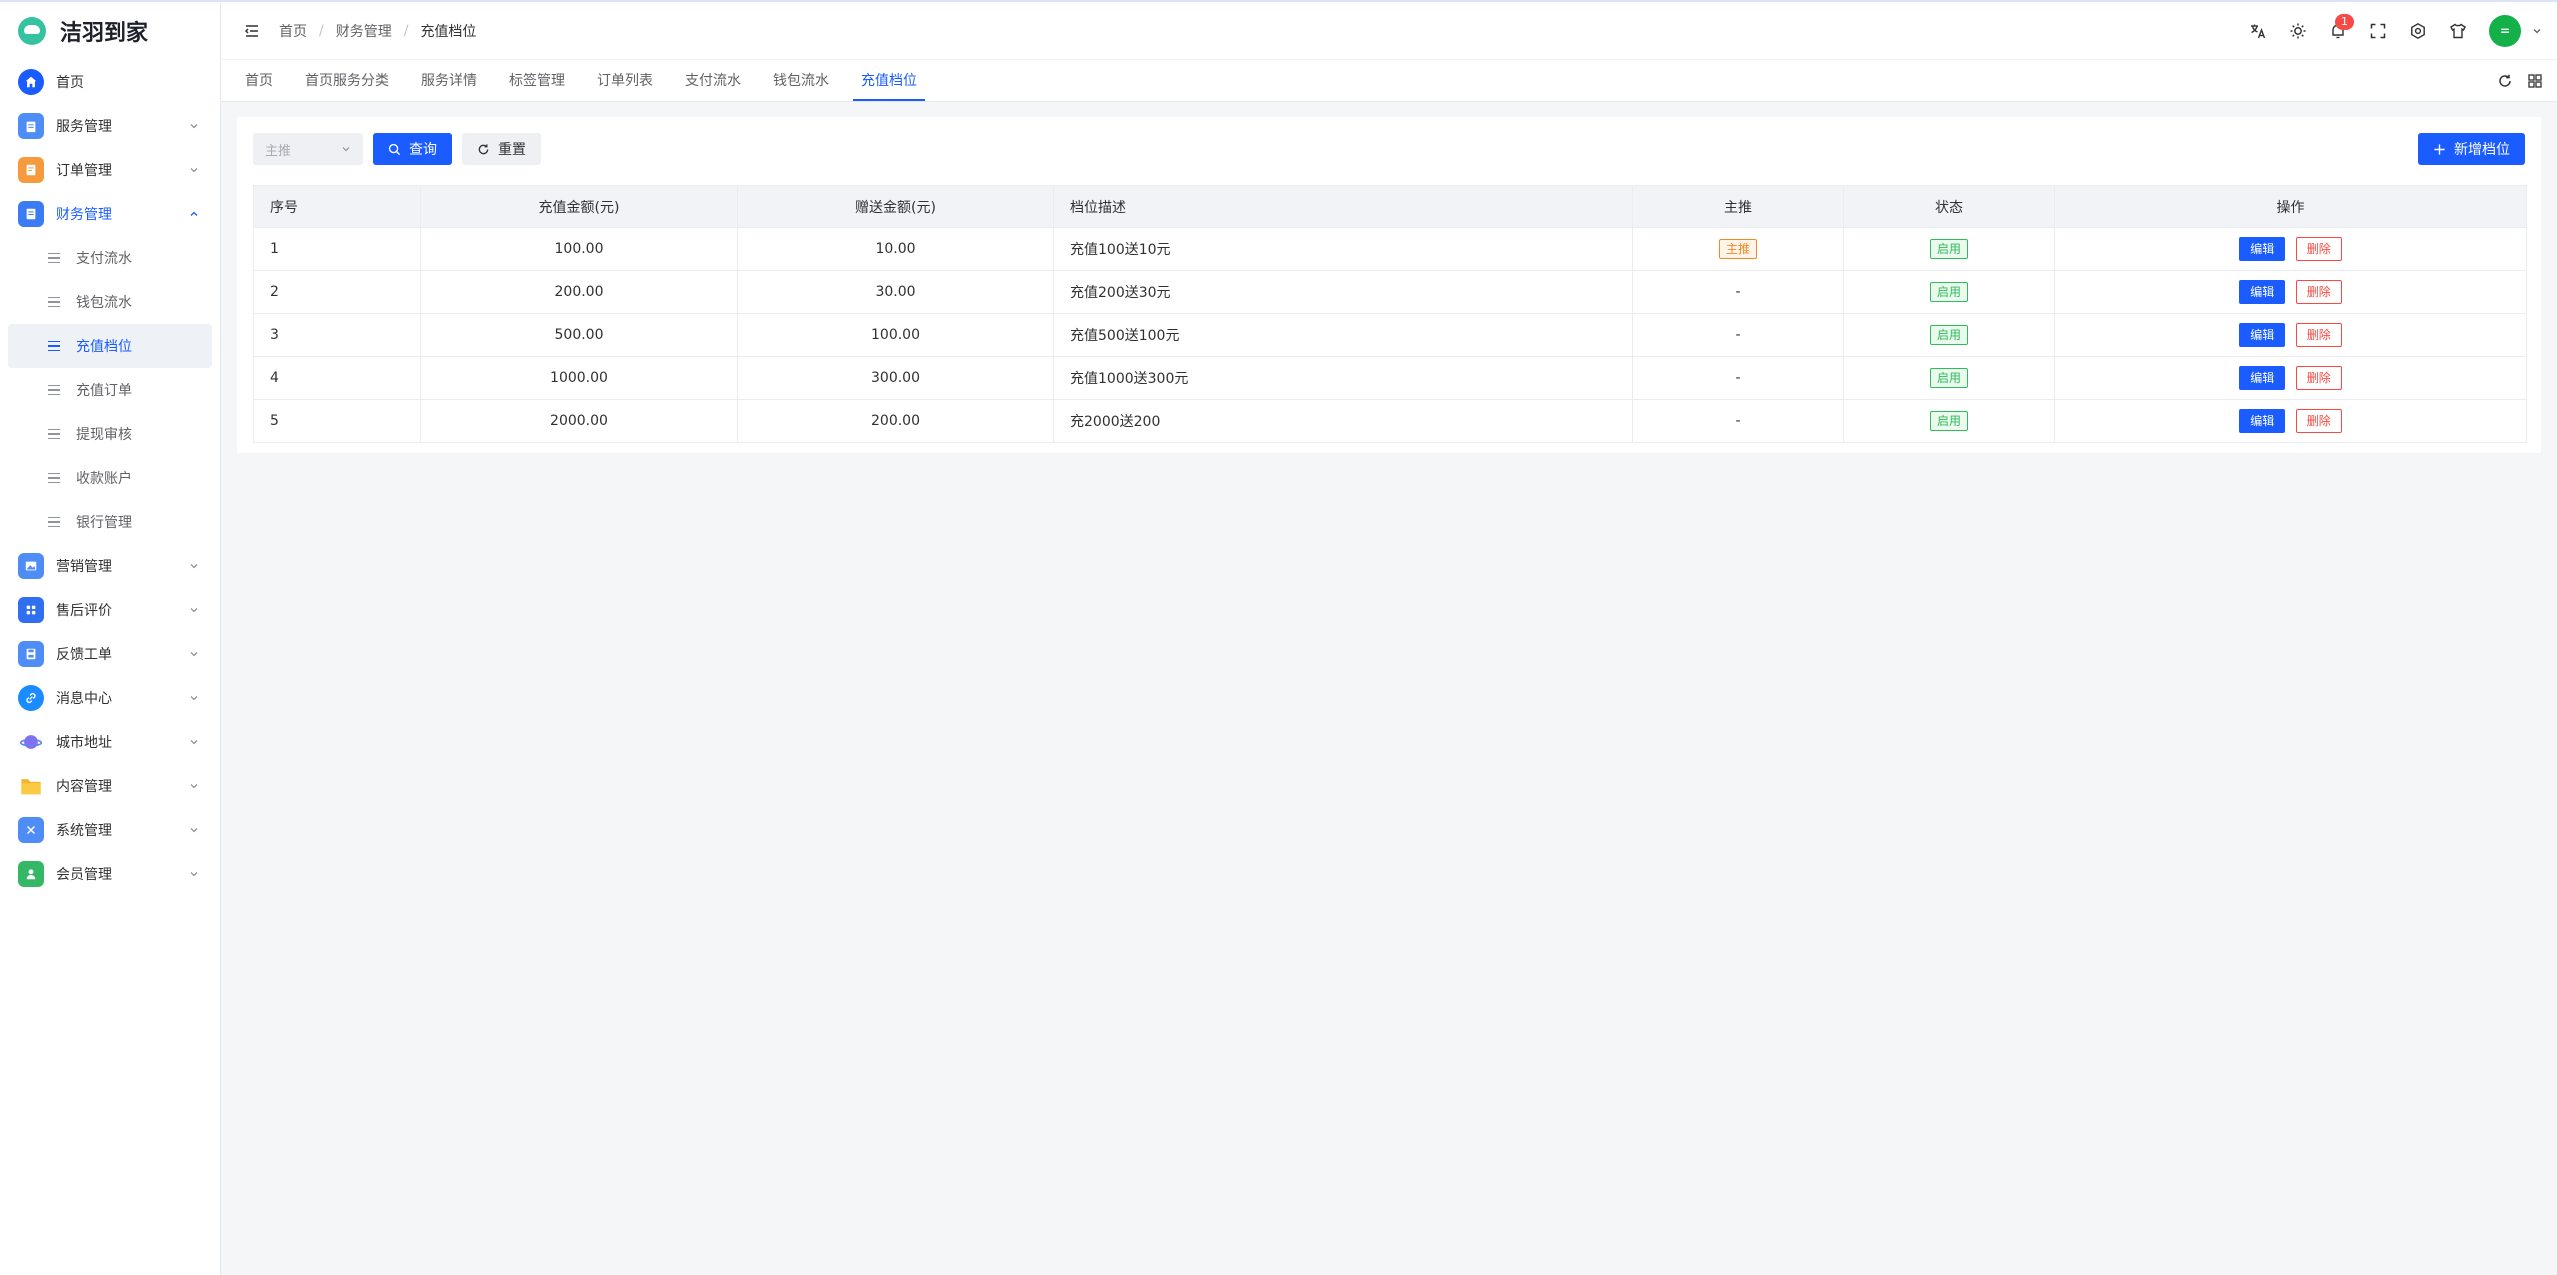  I want to click on sidebar-item-service: 服务管理, so click(110, 126).